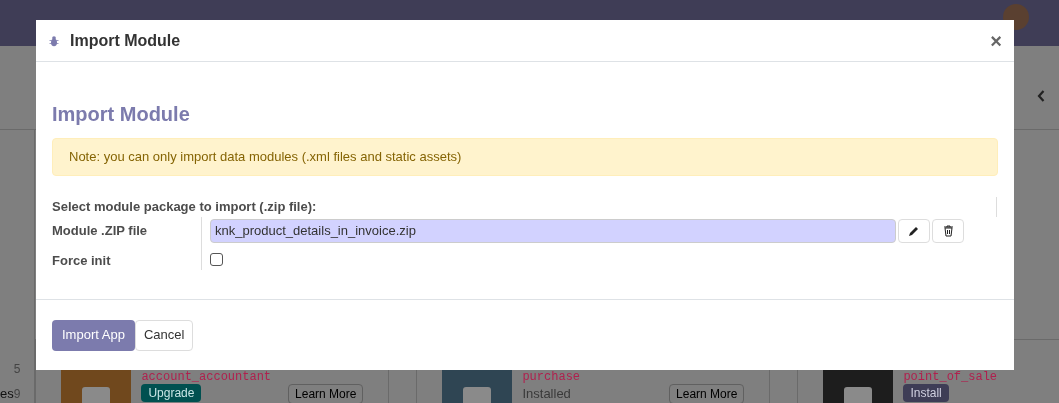 This screenshot has width=1059, height=403. I want to click on delete-button, so click(948, 230).